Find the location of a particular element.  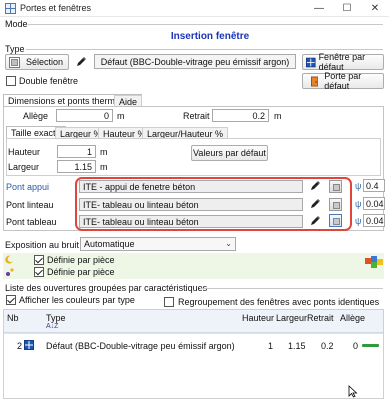

exposure-label: Exposition au bruit is located at coordinates (42, 245).